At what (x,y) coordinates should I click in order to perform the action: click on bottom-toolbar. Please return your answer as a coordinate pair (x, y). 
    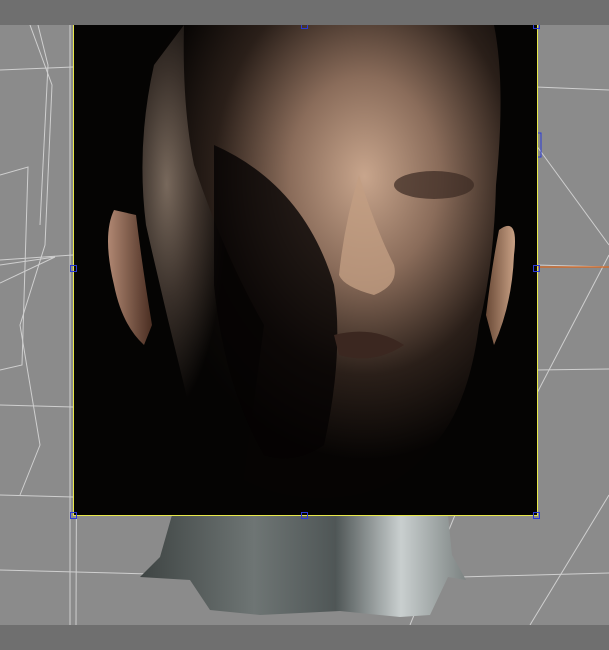
    Looking at the image, I should click on (304, 637).